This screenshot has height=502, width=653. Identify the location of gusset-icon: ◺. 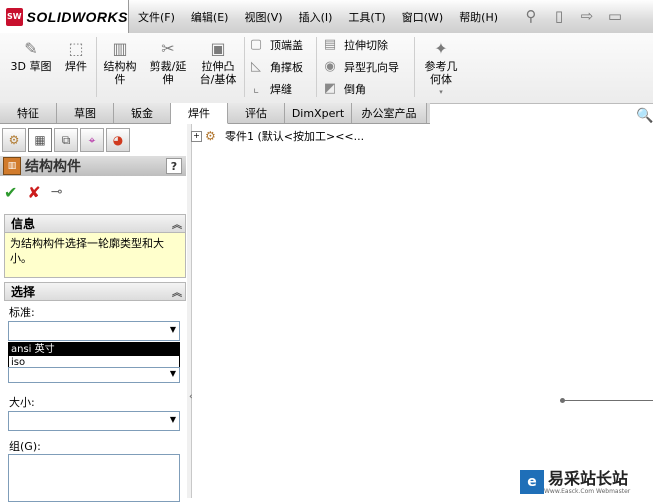
(256, 66).